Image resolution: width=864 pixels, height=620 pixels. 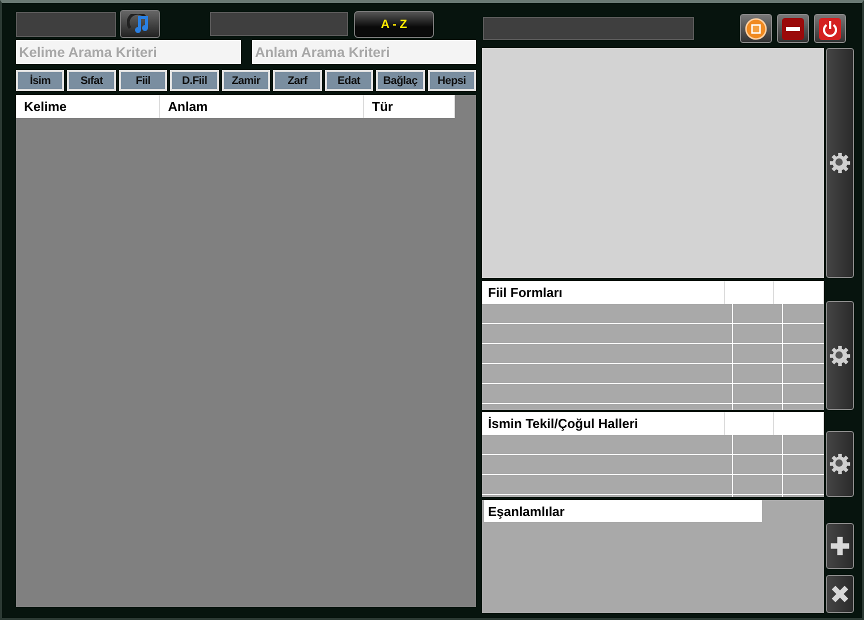 I want to click on power-button, so click(x=830, y=28).